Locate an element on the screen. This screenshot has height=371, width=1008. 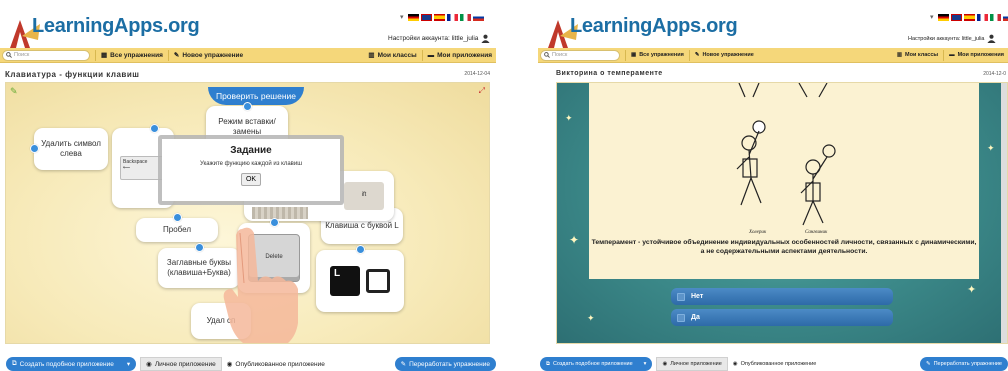
edit-icon: ✎ is located at coordinates (176, 55).